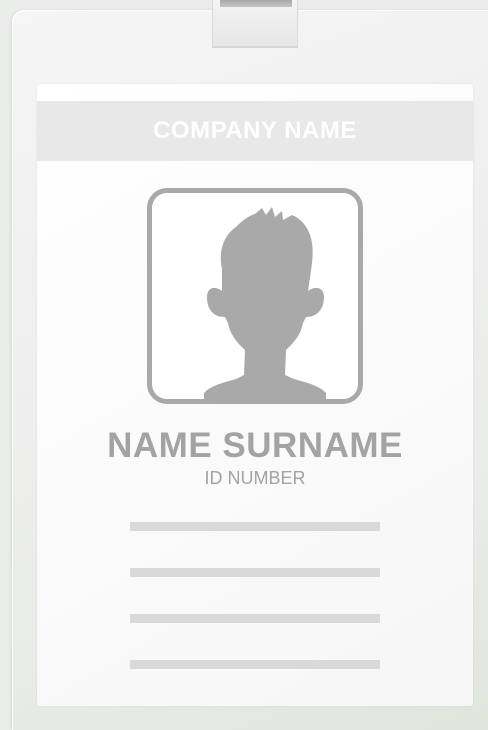  Describe the element at coordinates (256, 3) in the screenshot. I see `clip-metal-strip` at that location.